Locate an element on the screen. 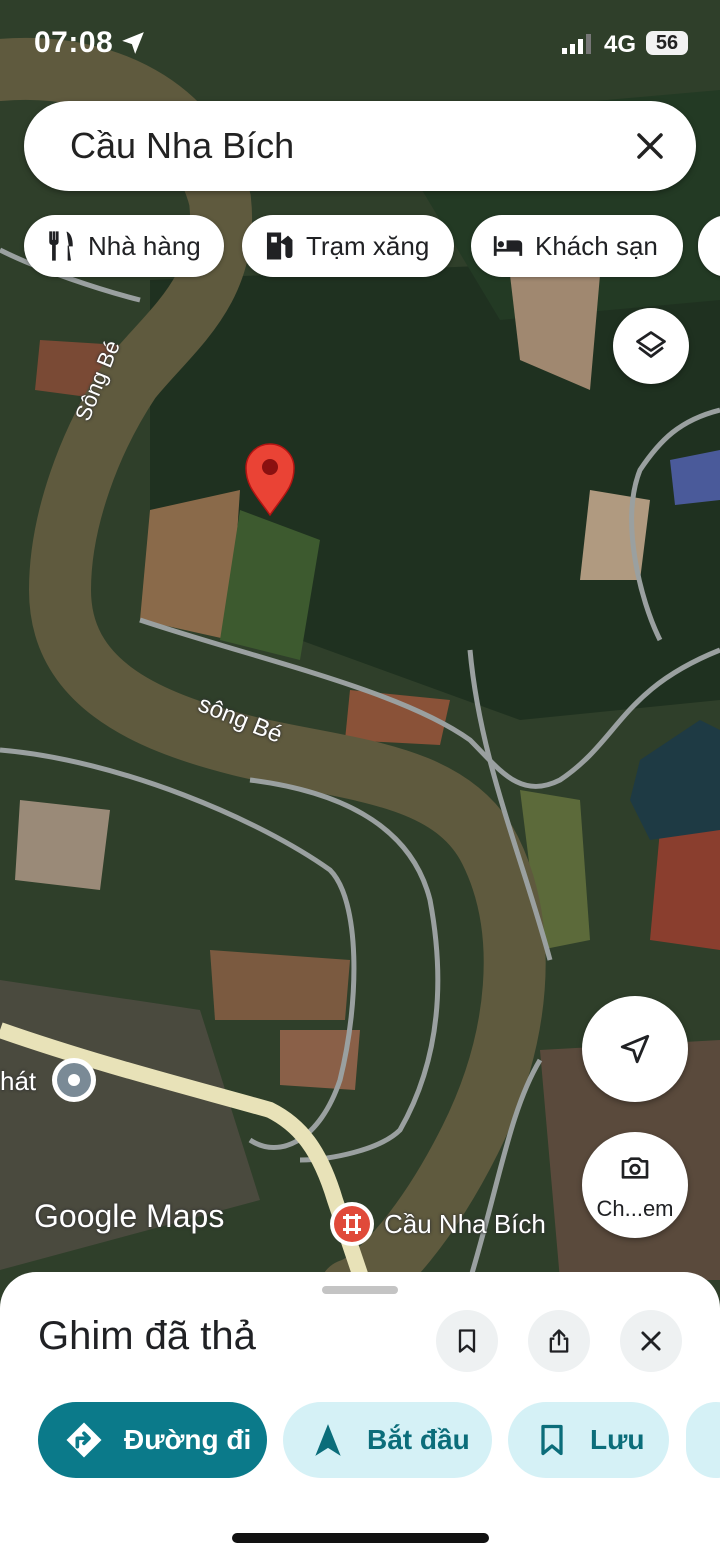 This screenshot has width=720, height=1559. chip-gas-stations: Trạm xăng is located at coordinates (348, 246).